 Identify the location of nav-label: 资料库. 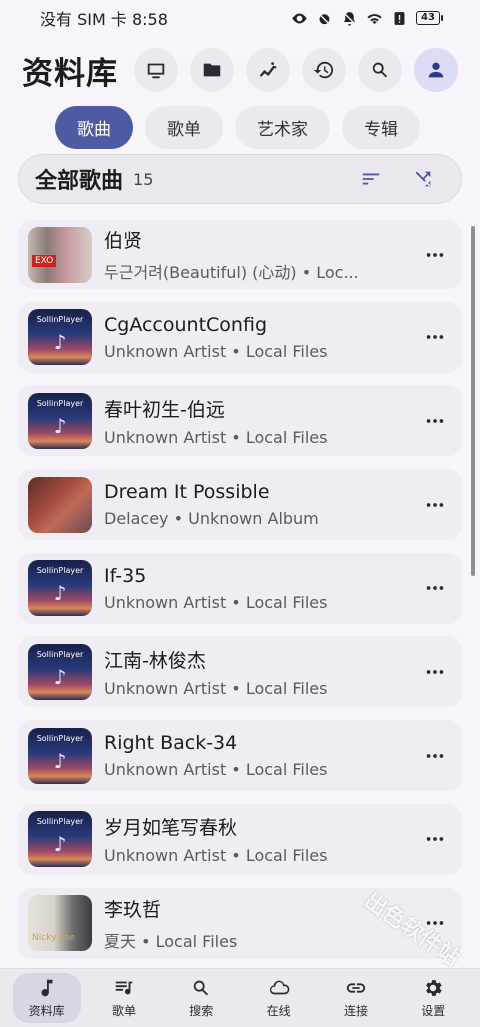
(46, 1011).